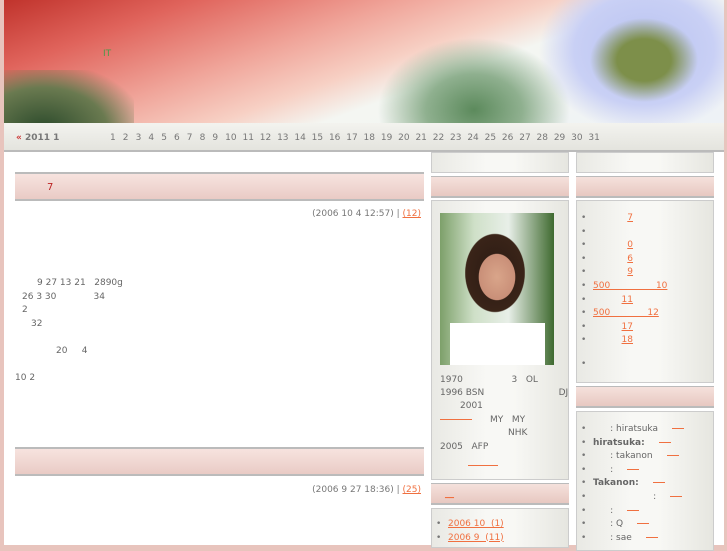  Describe the element at coordinates (366, 214) in the screenshot. I see `post-meta: (2006 10 4 12:57) | (12)` at that location.